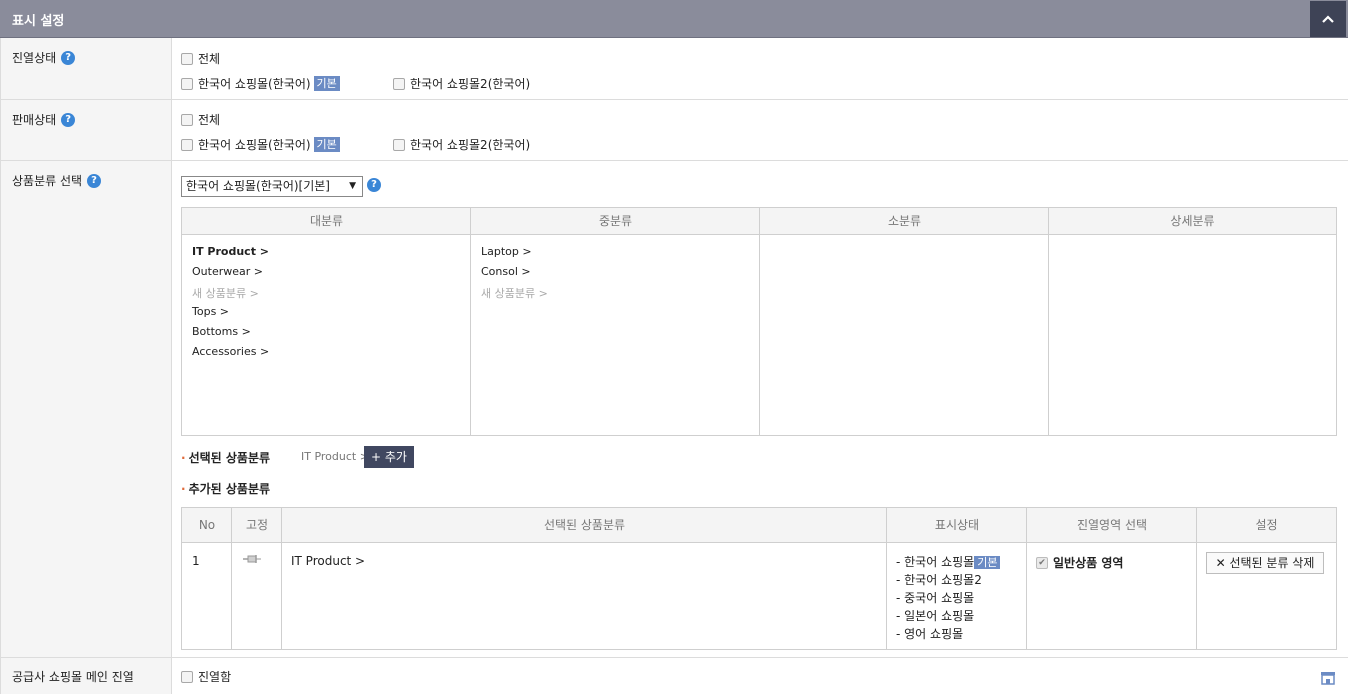  Describe the element at coordinates (904, 221) in the screenshot. I see `column-header-small: 소분류` at that location.